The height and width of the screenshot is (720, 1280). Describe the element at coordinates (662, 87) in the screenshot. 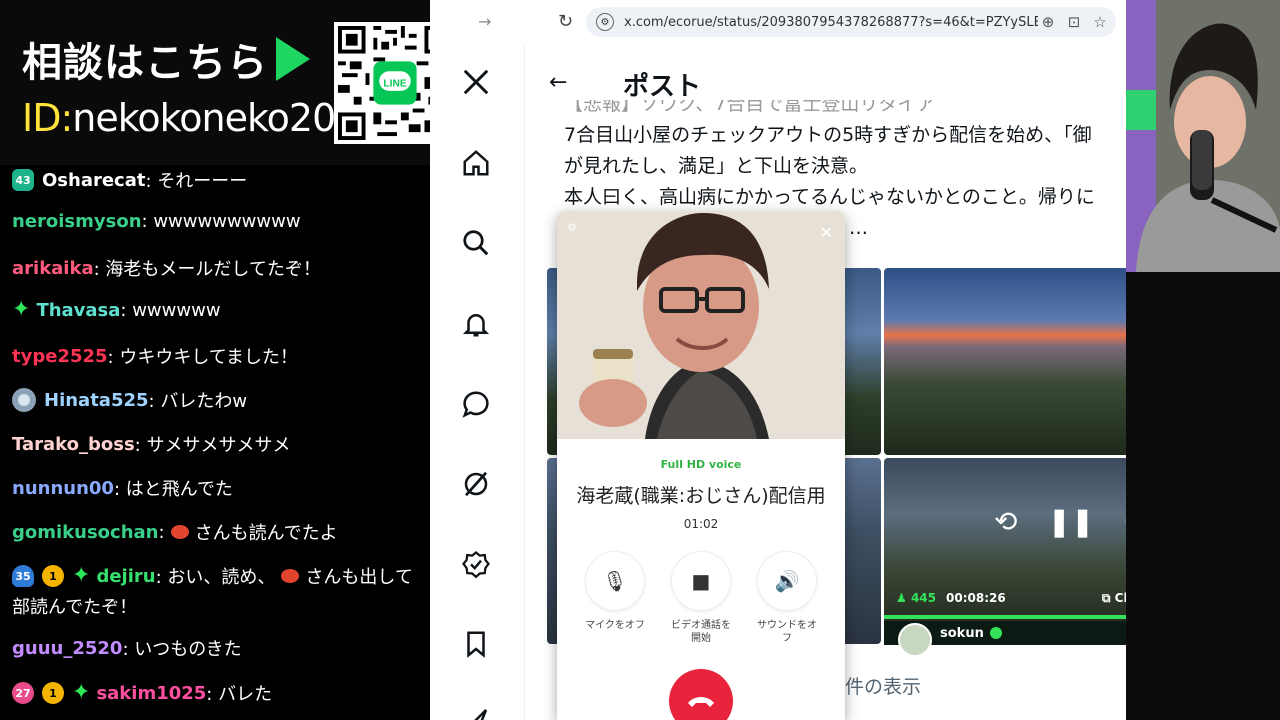

I see `page-title: ポスト` at that location.